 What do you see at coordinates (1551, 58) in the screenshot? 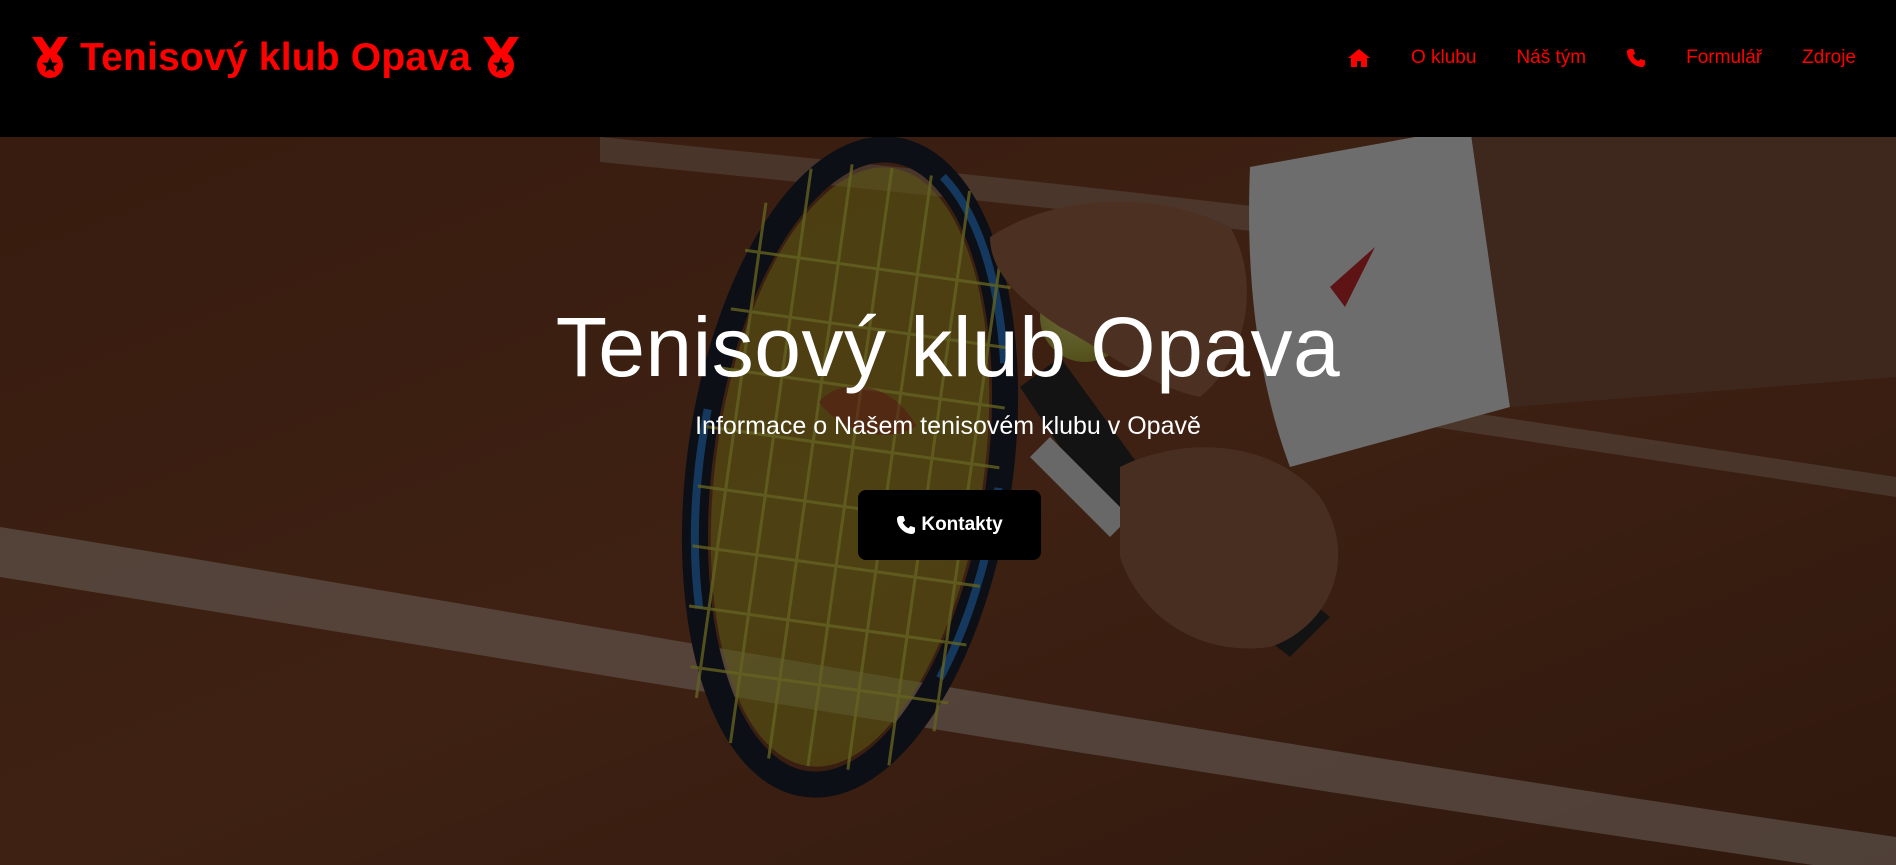
I see `nav-nas-tym: Náš tým` at bounding box center [1551, 58].